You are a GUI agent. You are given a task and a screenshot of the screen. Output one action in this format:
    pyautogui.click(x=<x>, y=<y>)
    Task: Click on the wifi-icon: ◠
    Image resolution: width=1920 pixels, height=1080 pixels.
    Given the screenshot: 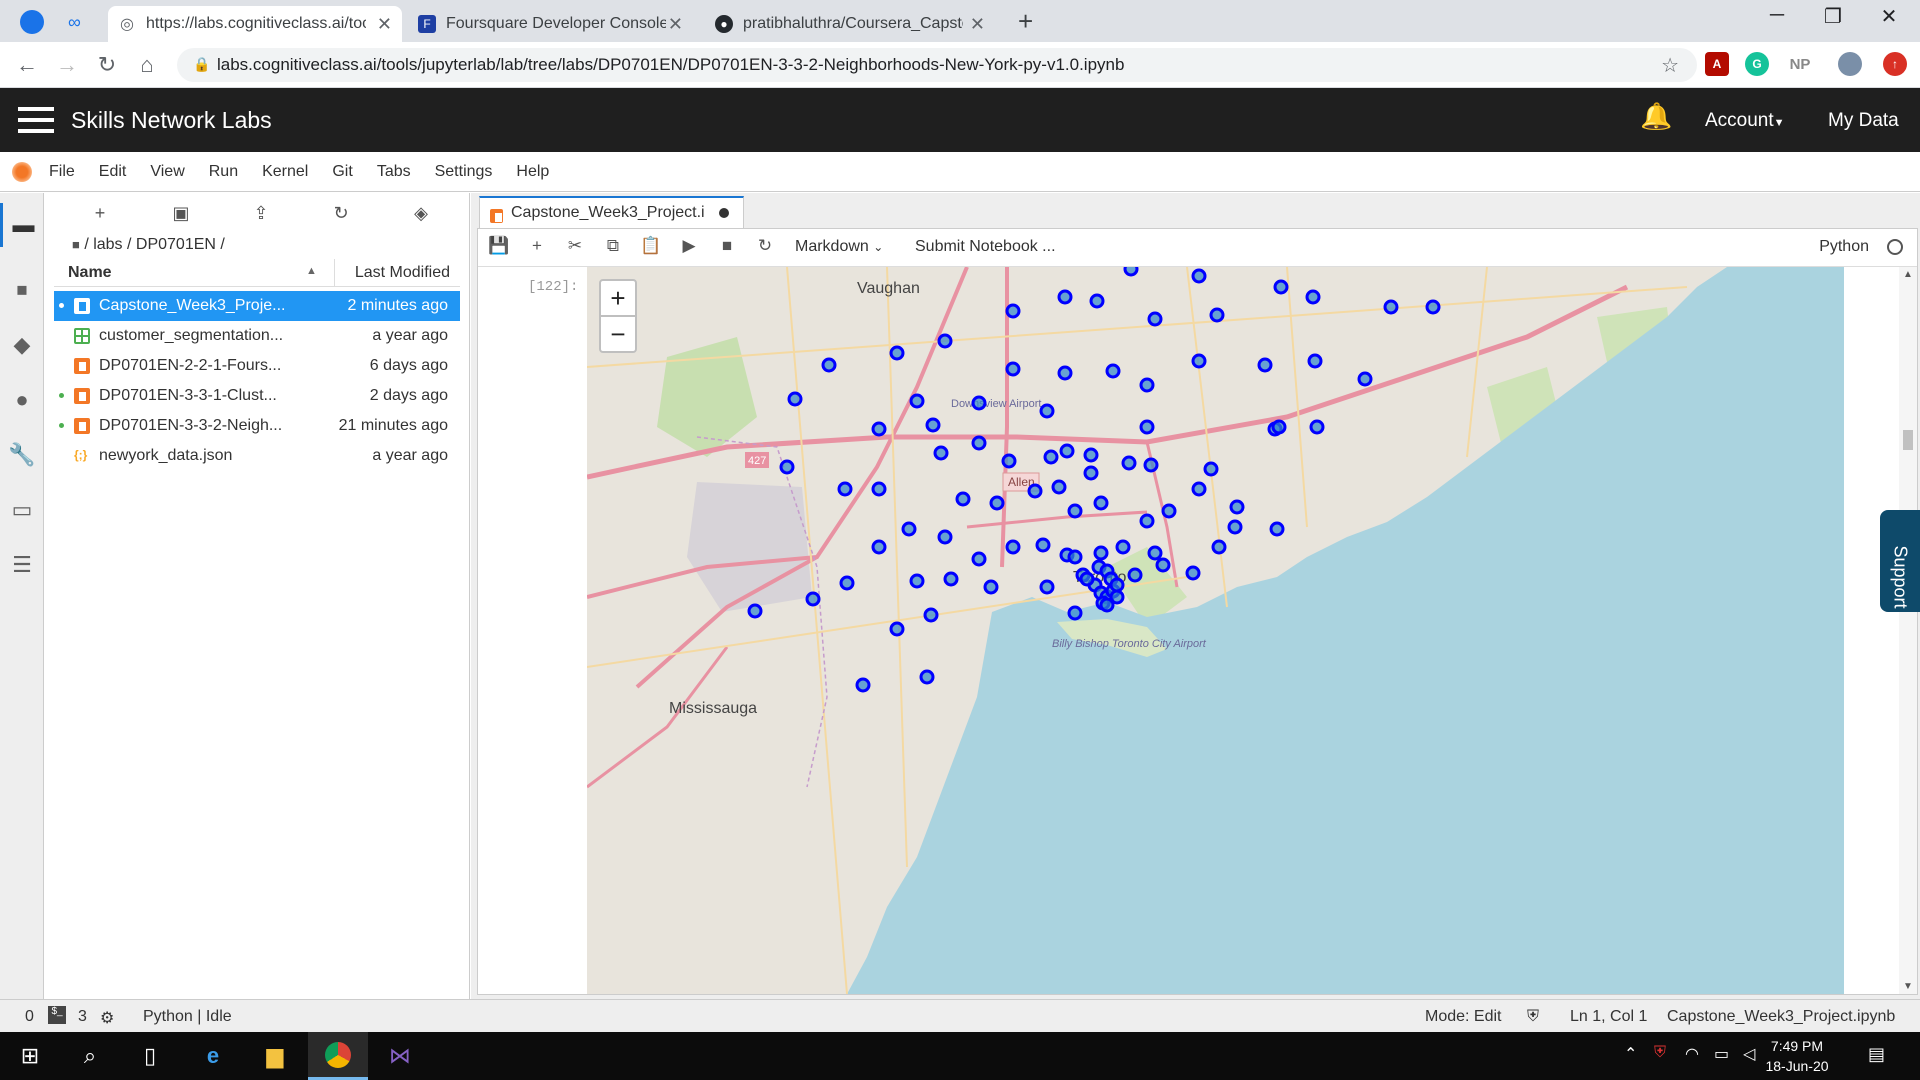 What is the action you would take?
    pyautogui.click(x=1692, y=1054)
    